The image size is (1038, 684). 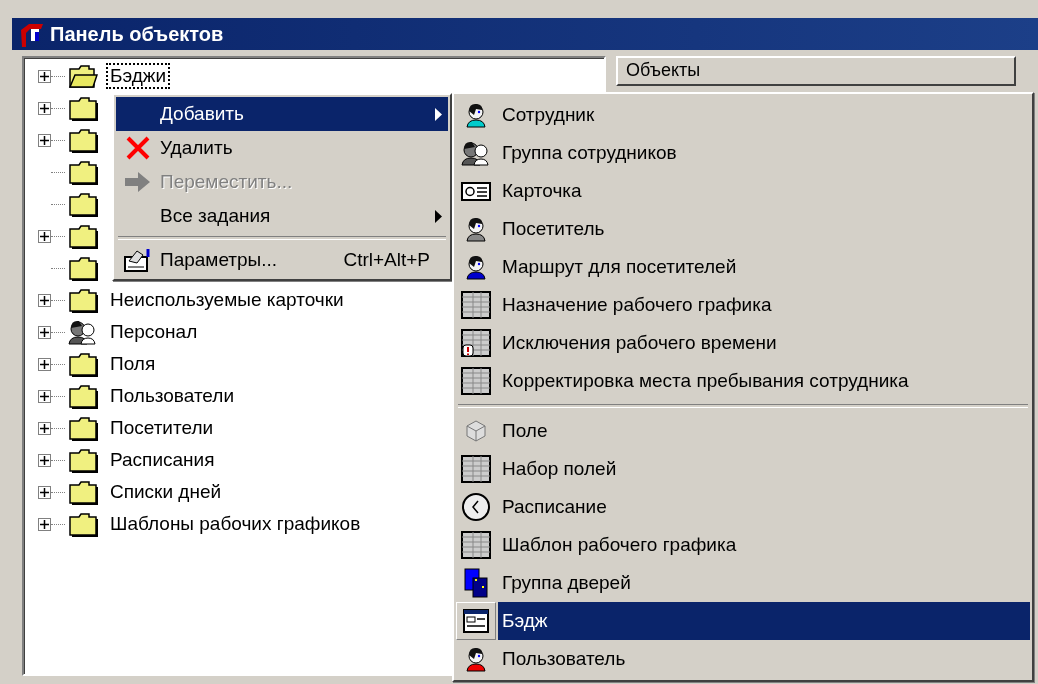 I want to click on window-title: Панель объектов, so click(x=137, y=34).